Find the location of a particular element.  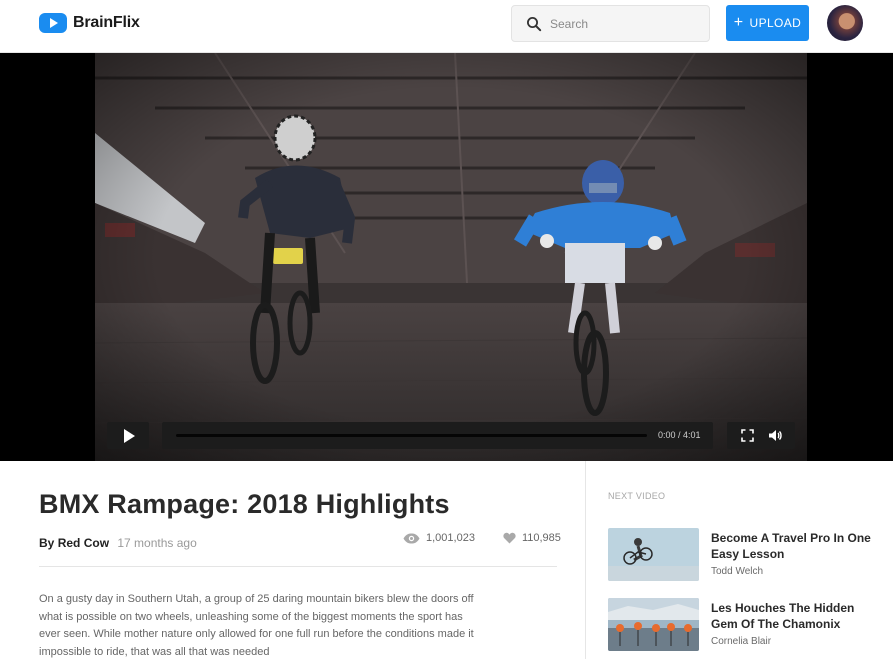

plus-icon: + is located at coordinates (738, 22).